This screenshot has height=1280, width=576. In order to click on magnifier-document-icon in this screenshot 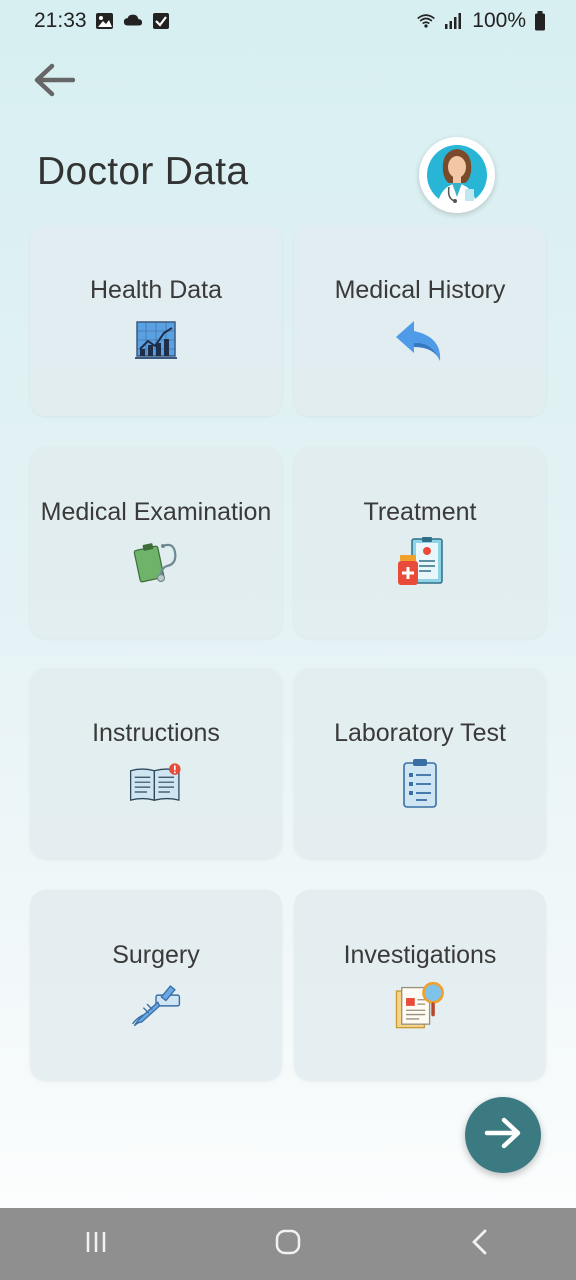, I will do `click(420, 1005)`.